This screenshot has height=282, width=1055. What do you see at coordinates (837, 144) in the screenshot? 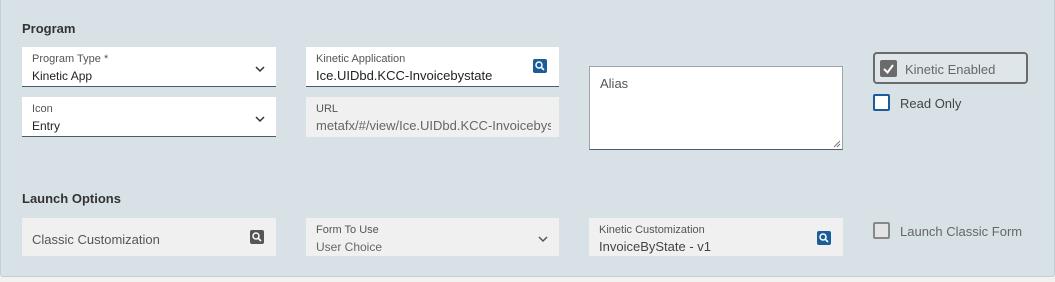
I see `resize-handle-icon` at bounding box center [837, 144].